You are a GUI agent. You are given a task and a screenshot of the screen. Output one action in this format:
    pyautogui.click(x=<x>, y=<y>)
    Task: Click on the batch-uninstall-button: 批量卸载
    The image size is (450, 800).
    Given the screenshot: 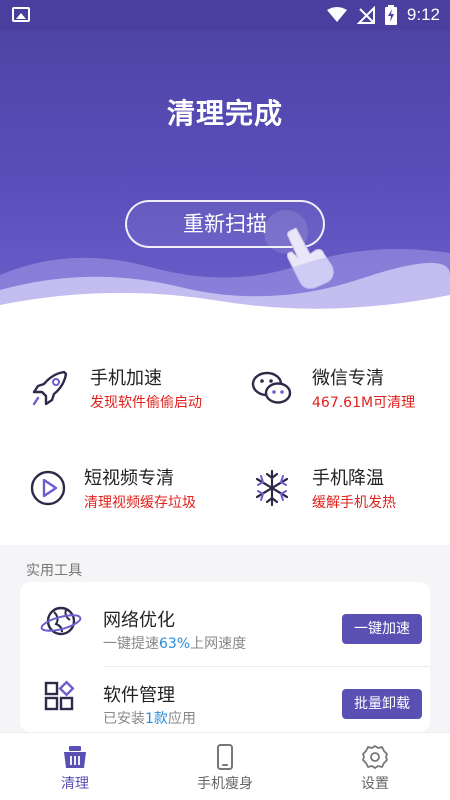 What is the action you would take?
    pyautogui.click(x=382, y=704)
    